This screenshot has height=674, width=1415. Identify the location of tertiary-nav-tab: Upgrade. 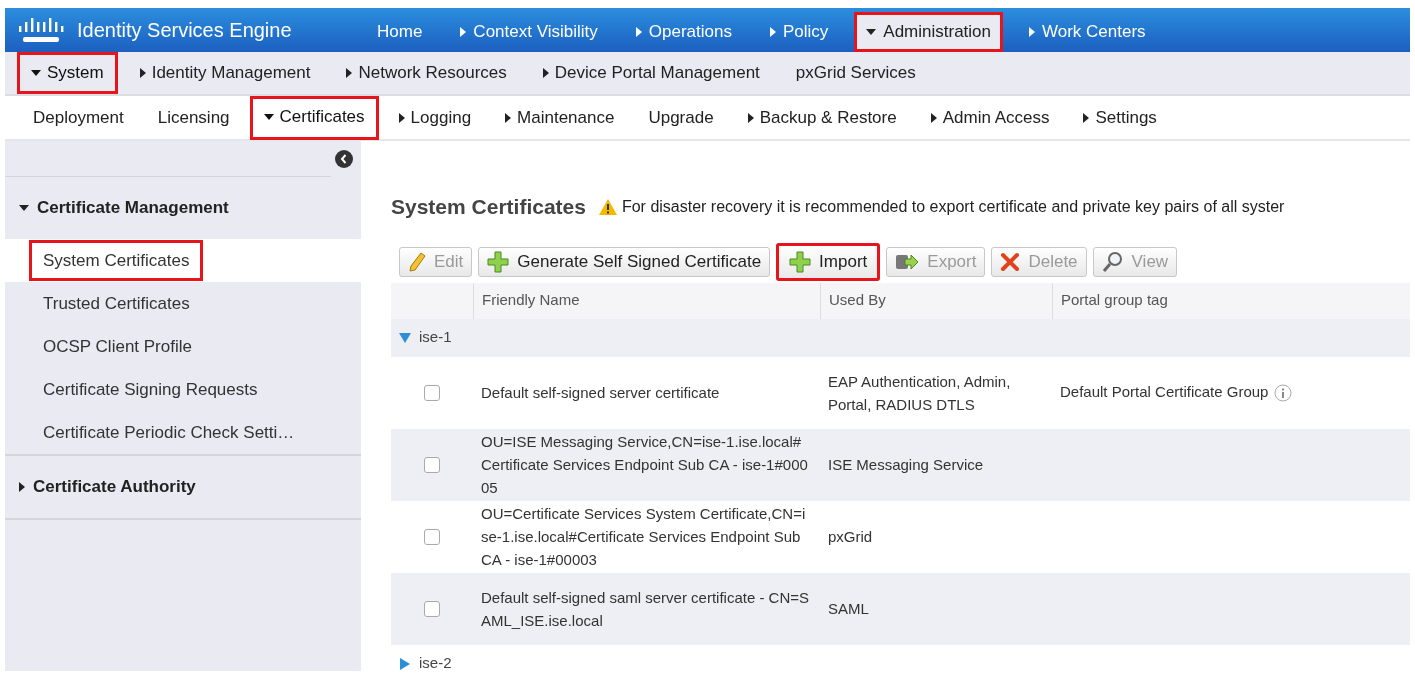
(681, 117).